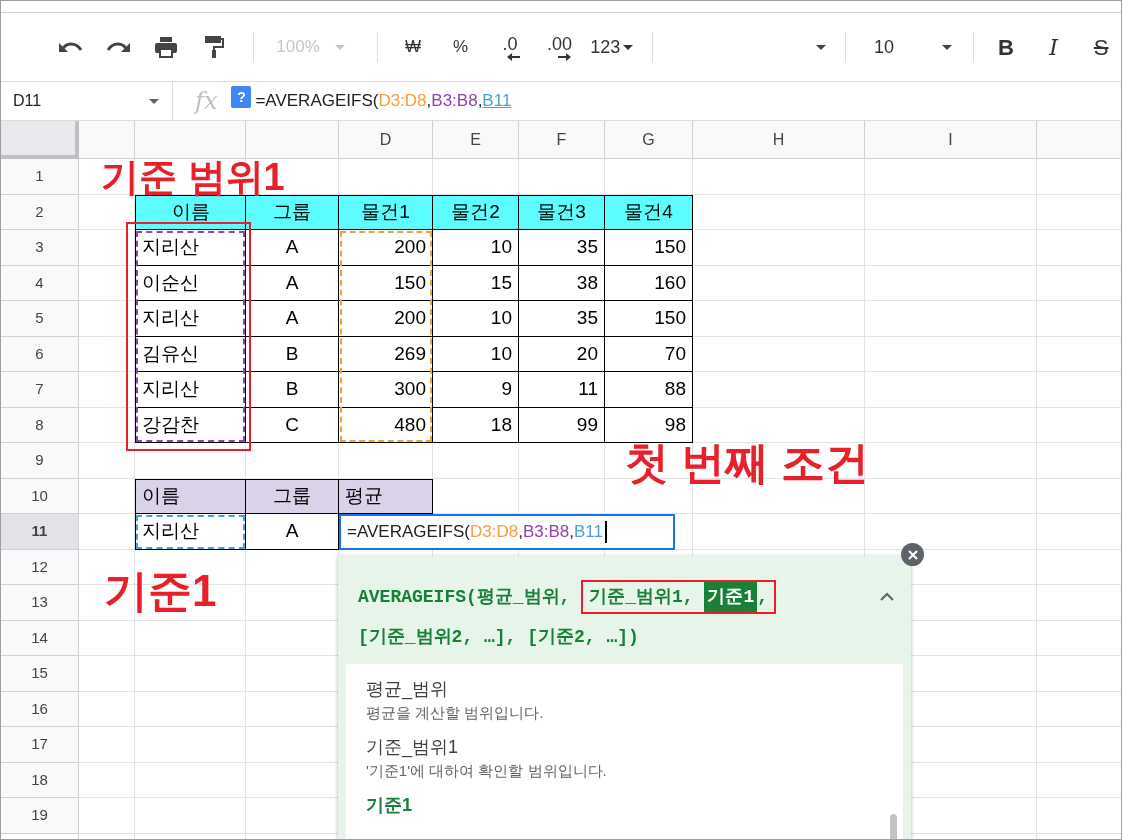 The width and height of the screenshot is (1122, 840). Describe the element at coordinates (213, 47) in the screenshot. I see `paint-roller-icon` at that location.